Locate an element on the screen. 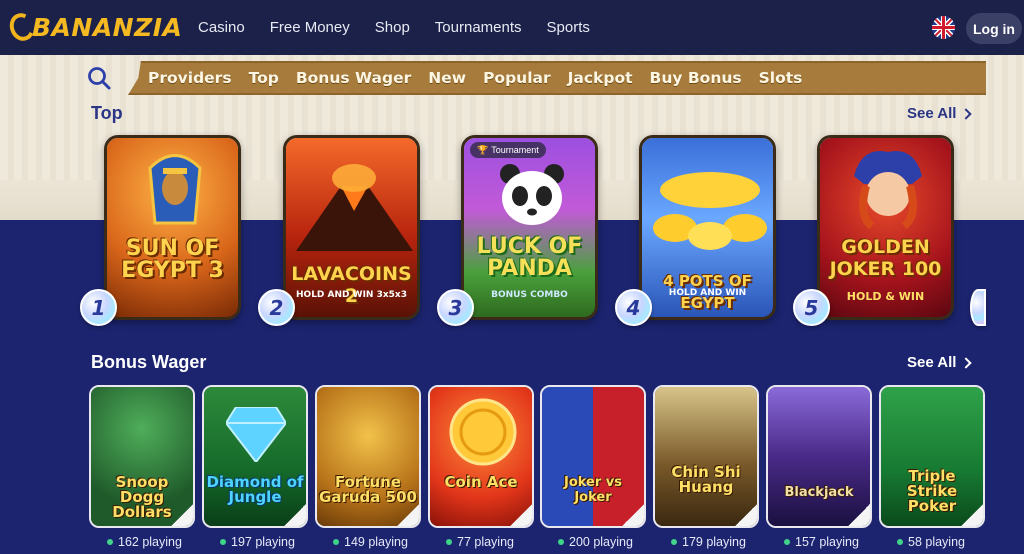 The image size is (1024, 554). top-game-card: GOLDEN JOKER 100 HOLD & WIN is located at coordinates (885, 227).